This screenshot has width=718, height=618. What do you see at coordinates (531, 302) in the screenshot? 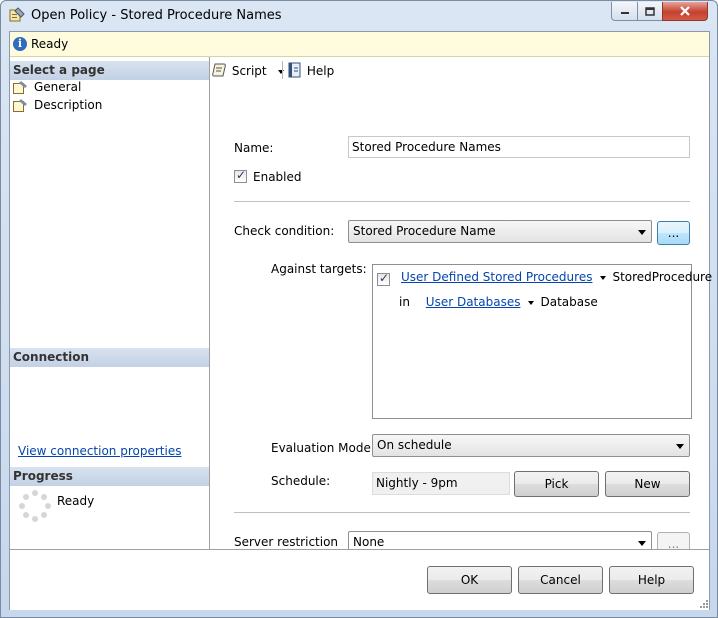
I see `target-row2-dropdown-icon` at bounding box center [531, 302].